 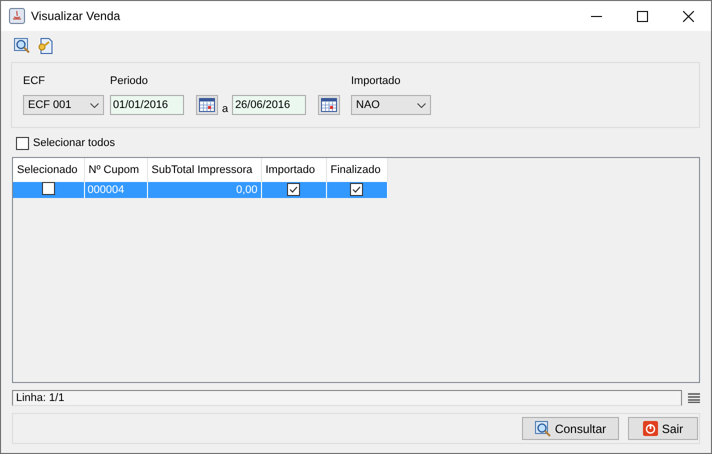 I want to click on table-cell: 0,00, so click(x=247, y=190).